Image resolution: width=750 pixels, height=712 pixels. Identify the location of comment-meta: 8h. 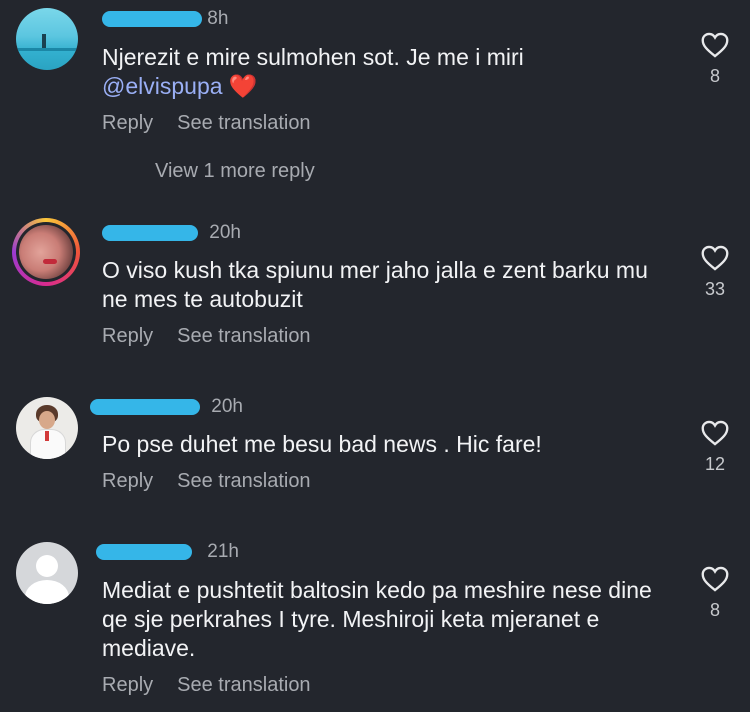
(165, 19).